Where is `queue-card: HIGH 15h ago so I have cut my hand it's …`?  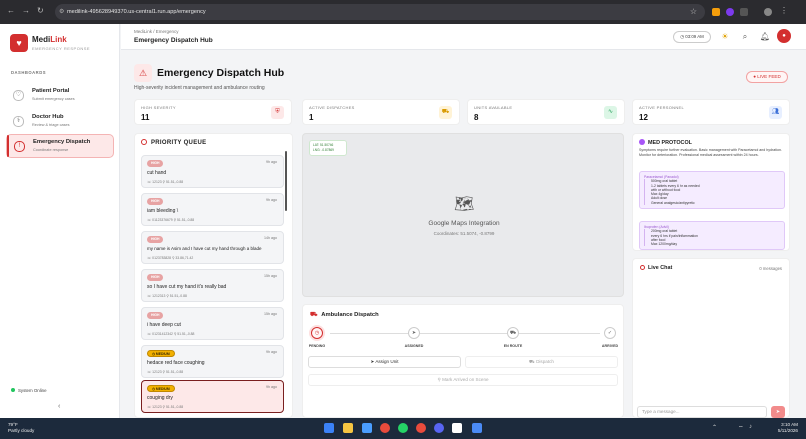
queue-card: HIGH 15h ago so I have cut my hand it's … is located at coordinates (212, 285).